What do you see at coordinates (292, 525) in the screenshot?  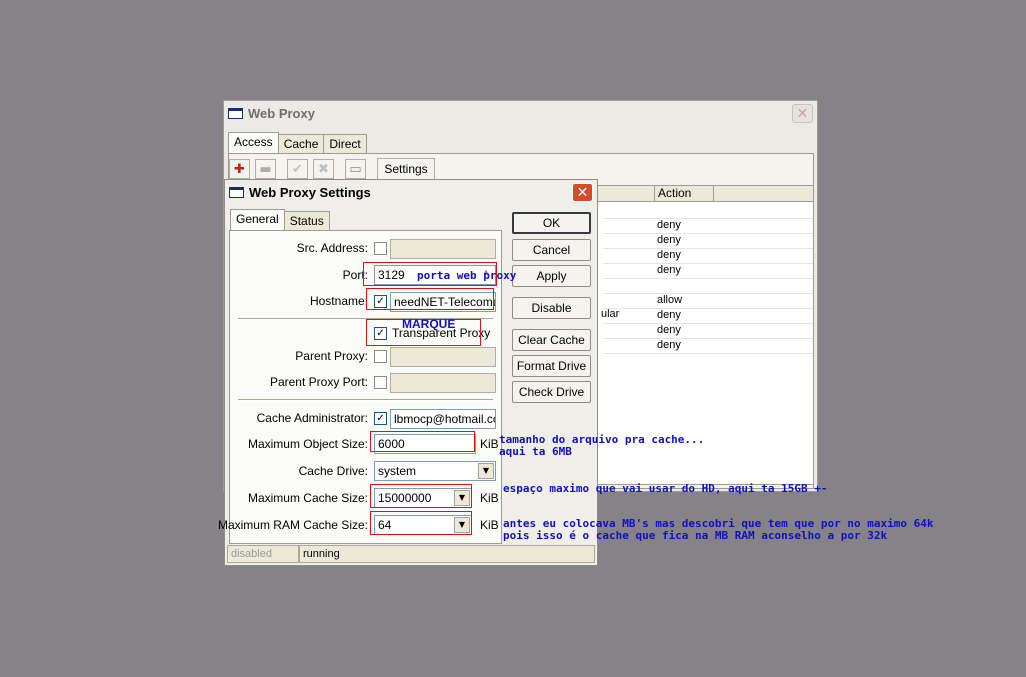 I see `max-ram-cache-size-label: Maximum RAM Cache Size:` at bounding box center [292, 525].